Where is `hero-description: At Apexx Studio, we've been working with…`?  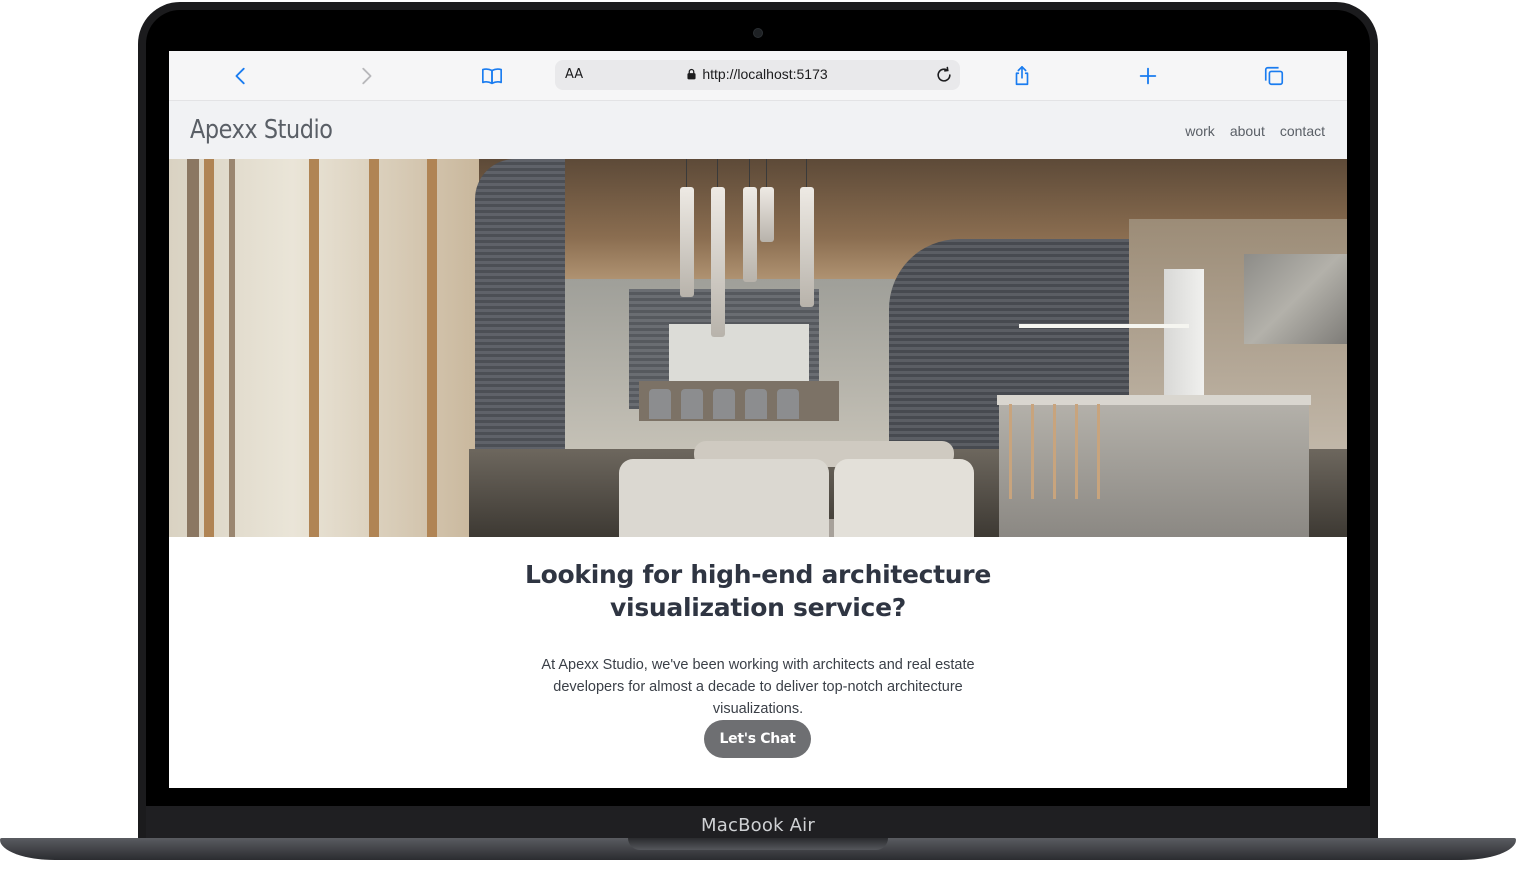 hero-description: At Apexx Studio, we've been working with… is located at coordinates (758, 686).